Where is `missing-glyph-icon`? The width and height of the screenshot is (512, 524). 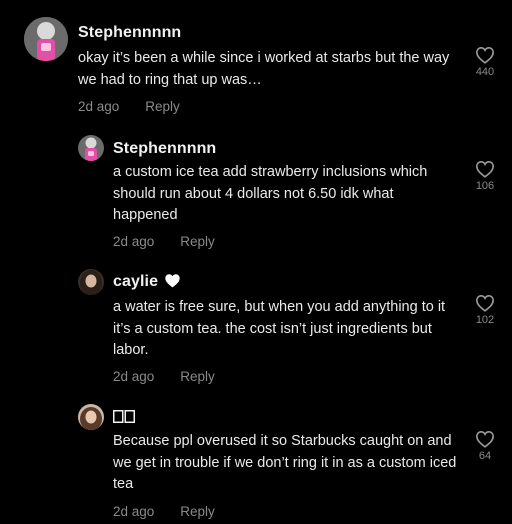
missing-glyph-icon is located at coordinates (124, 419).